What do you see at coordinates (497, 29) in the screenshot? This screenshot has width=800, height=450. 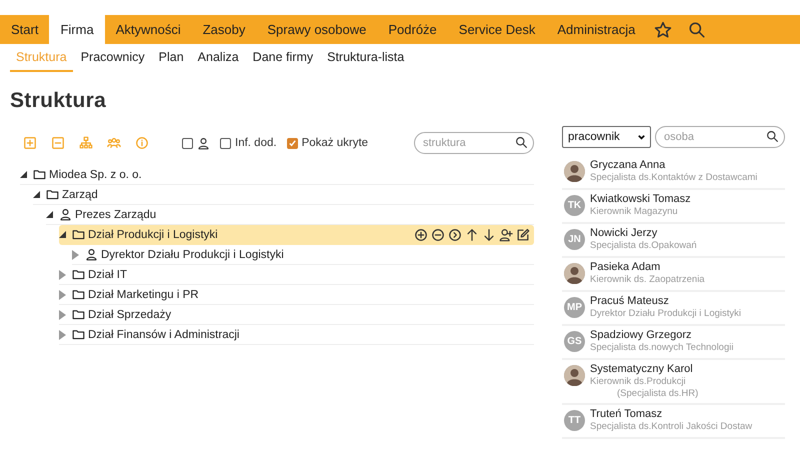 I see `menu-tab: Service Desk` at bounding box center [497, 29].